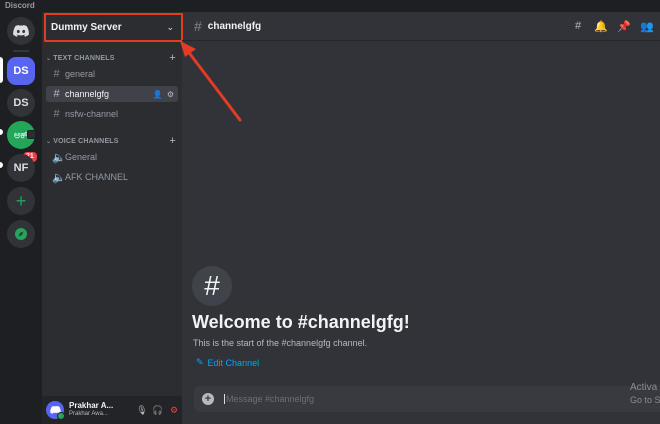 Image resolution: width=660 pixels, height=424 pixels. Describe the element at coordinates (601, 26) in the screenshot. I see `bell-icon: 🔔` at that location.